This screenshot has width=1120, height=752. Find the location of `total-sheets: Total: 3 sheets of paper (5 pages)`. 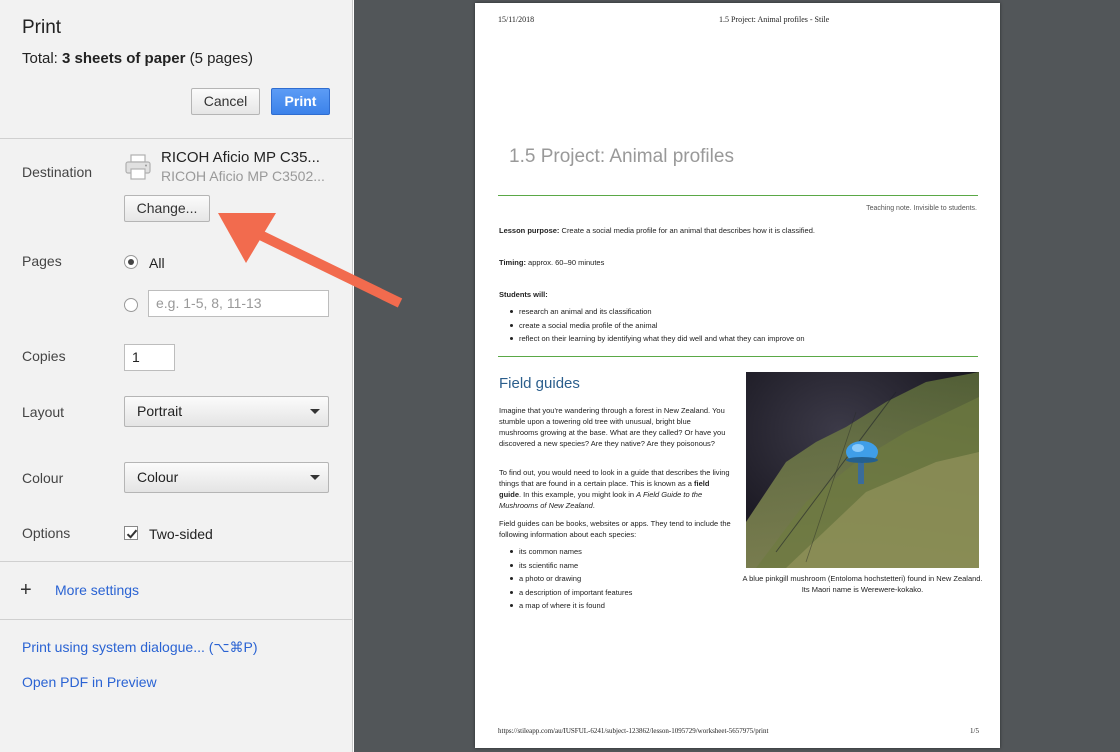

total-sheets: Total: 3 sheets of paper (5 pages) is located at coordinates (137, 58).